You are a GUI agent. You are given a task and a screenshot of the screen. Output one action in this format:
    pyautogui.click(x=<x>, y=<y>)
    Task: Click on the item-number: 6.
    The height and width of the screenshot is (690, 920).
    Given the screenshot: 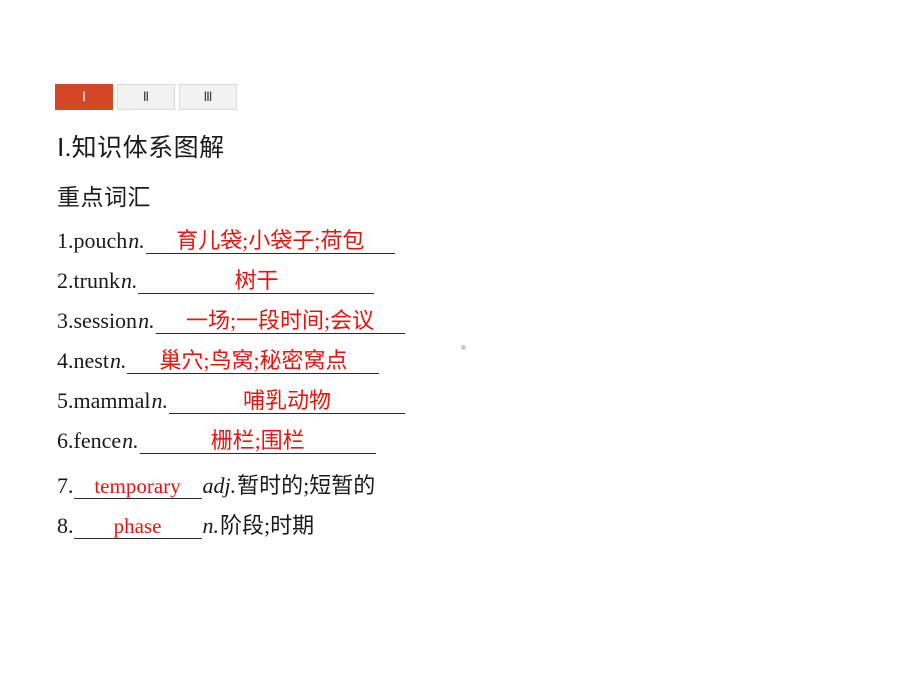 What is the action you would take?
    pyautogui.click(x=65, y=440)
    